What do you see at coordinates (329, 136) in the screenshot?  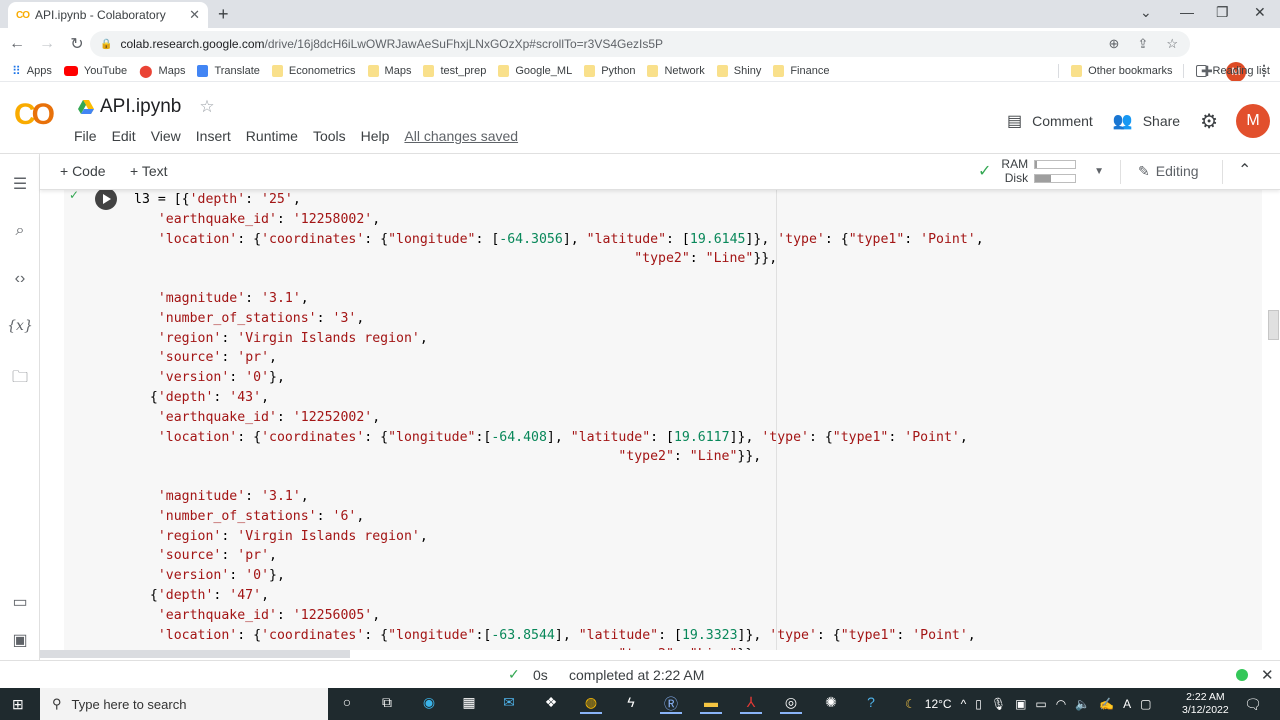 I see `menu-tools: Tools` at bounding box center [329, 136].